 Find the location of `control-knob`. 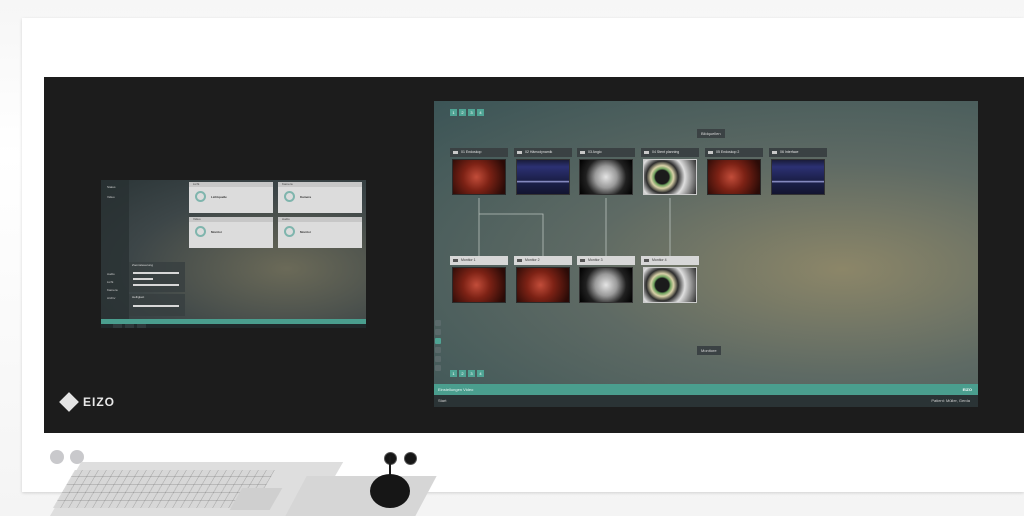

control-knob is located at coordinates (410, 458).